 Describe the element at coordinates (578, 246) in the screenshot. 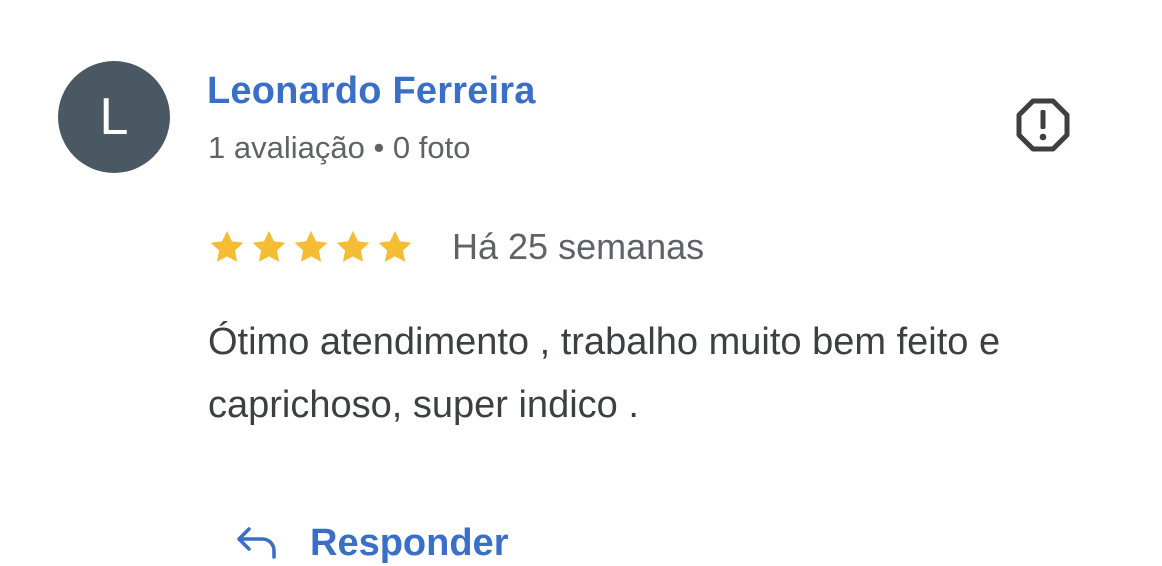

I see `review-date: Há 25 semanas` at that location.